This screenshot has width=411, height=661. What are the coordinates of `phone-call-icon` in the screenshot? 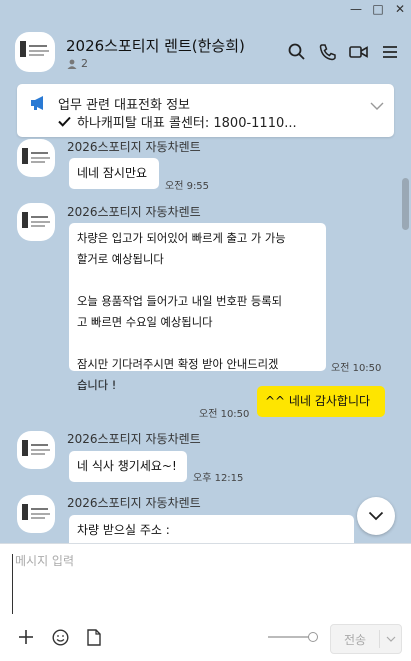 It's located at (327, 51).